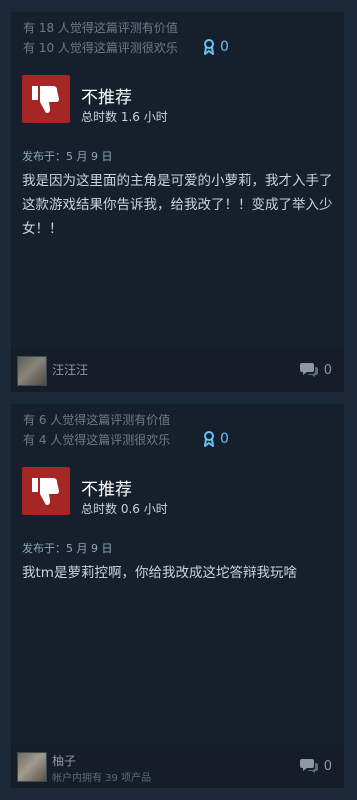 Image resolution: width=357 pixels, height=800 pixels. Describe the element at coordinates (64, 760) in the screenshot. I see `author-name: 柚子` at that location.